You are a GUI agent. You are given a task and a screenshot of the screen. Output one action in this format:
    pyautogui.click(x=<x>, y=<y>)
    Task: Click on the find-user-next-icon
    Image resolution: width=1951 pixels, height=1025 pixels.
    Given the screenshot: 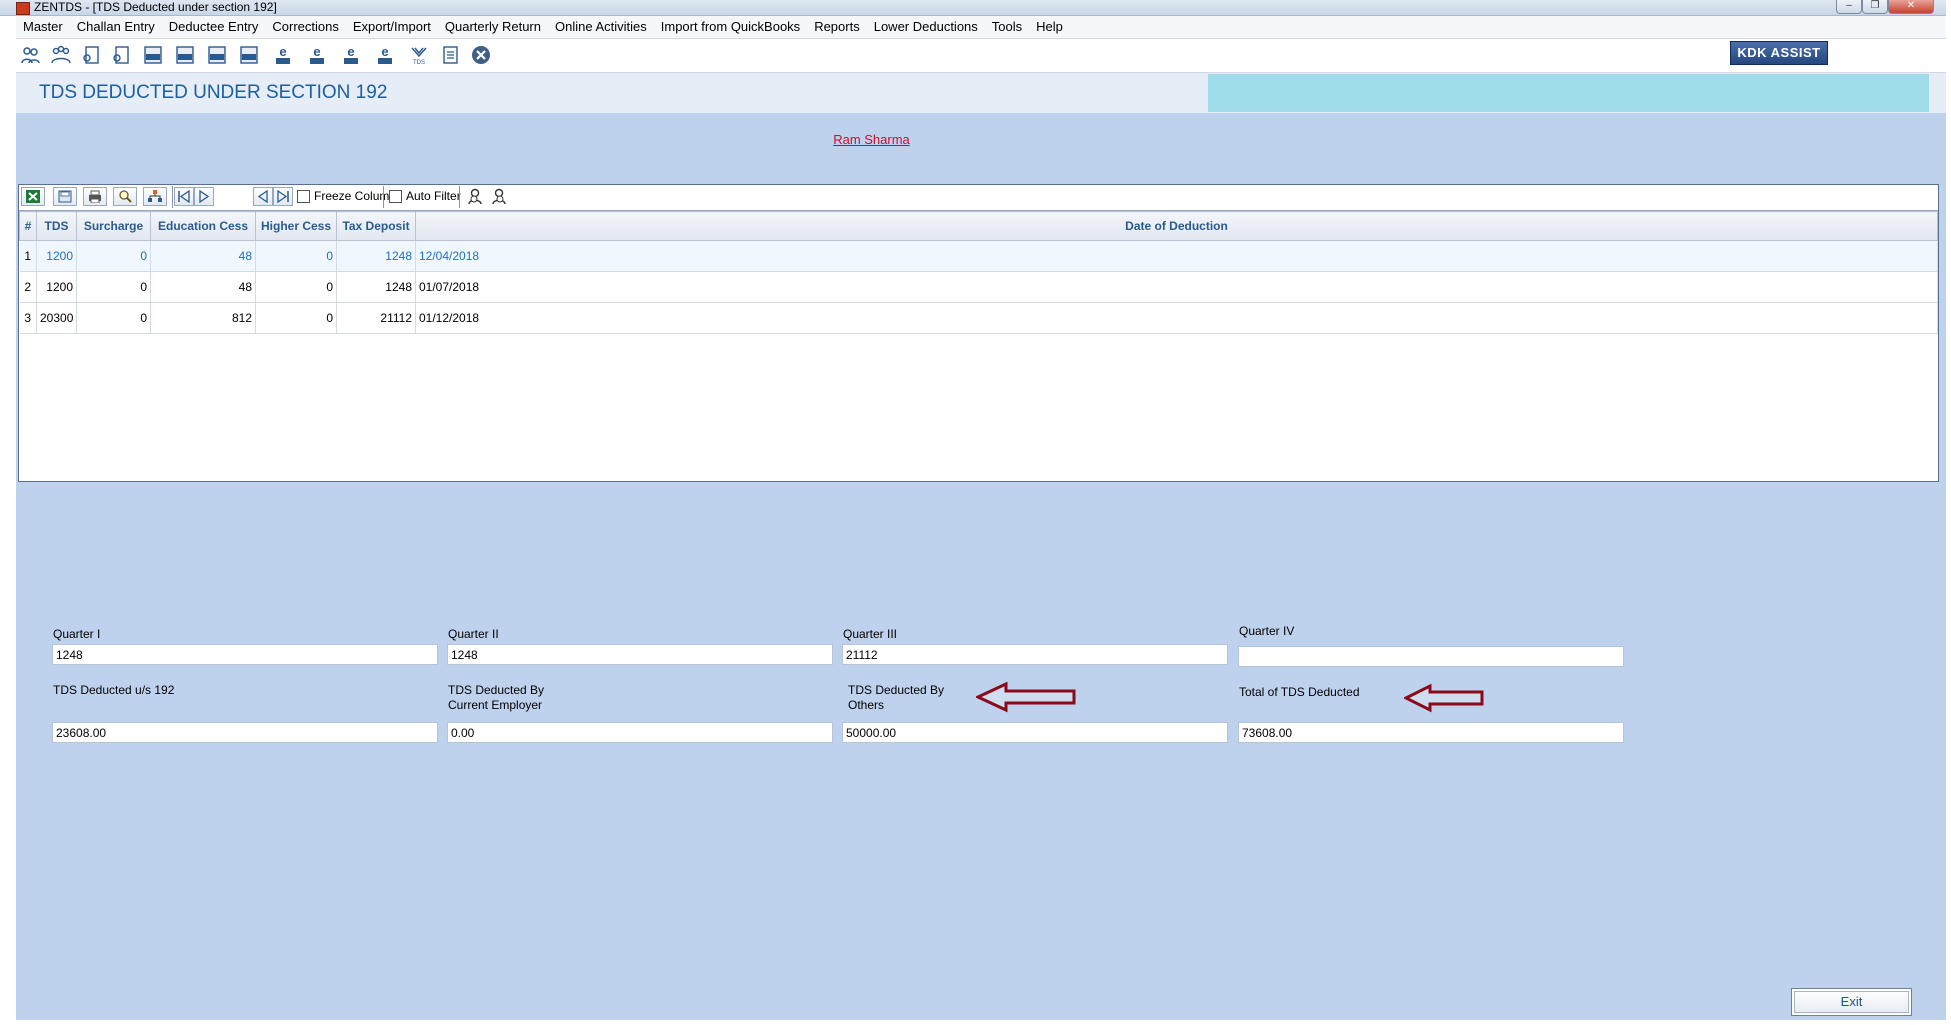 What is the action you would take?
    pyautogui.click(x=499, y=197)
    